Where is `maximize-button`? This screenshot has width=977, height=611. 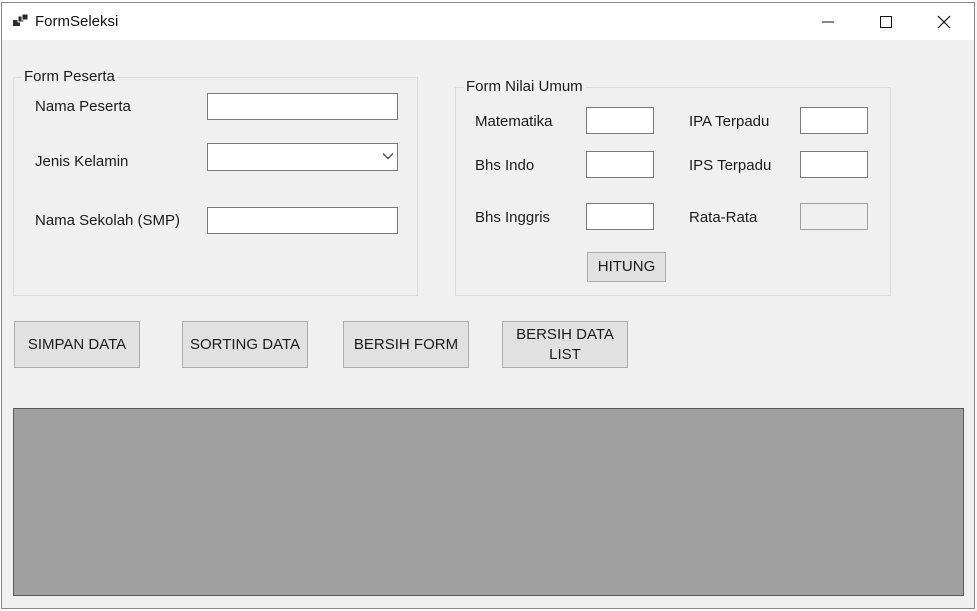 maximize-button is located at coordinates (886, 21).